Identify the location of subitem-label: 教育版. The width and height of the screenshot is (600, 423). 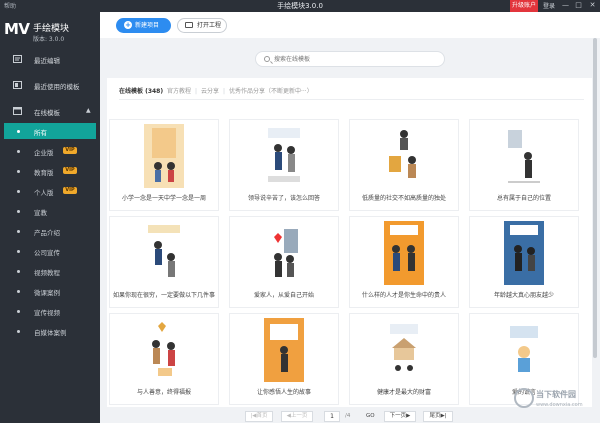
(44, 173).